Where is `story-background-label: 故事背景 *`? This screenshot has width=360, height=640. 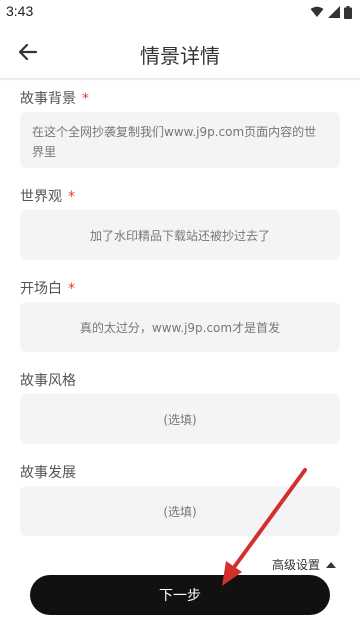 story-background-label: 故事背景 * is located at coordinates (54, 98).